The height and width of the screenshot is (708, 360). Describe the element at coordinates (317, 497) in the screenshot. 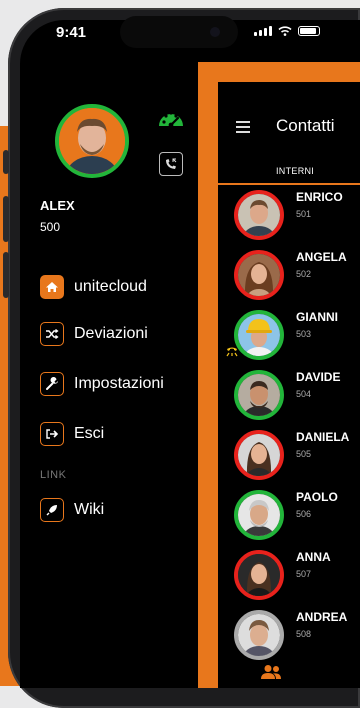

I see `contact-name: PAOLO` at that location.